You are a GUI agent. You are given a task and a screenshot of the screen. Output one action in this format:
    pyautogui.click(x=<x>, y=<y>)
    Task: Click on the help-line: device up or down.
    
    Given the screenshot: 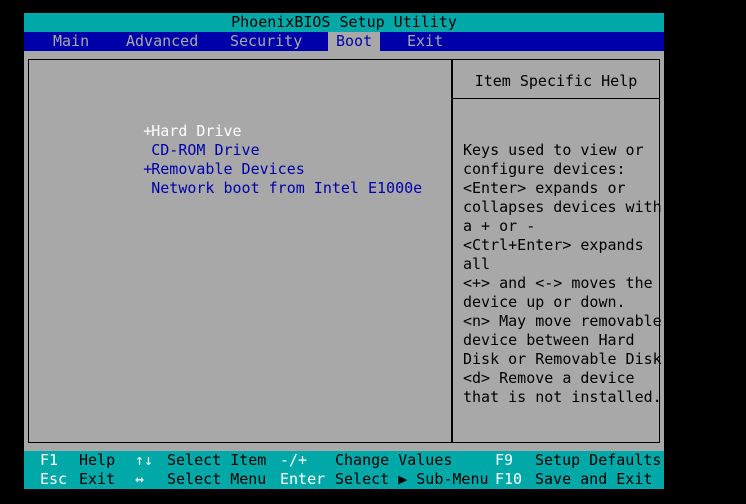 What is the action you would take?
    pyautogui.click(x=544, y=302)
    